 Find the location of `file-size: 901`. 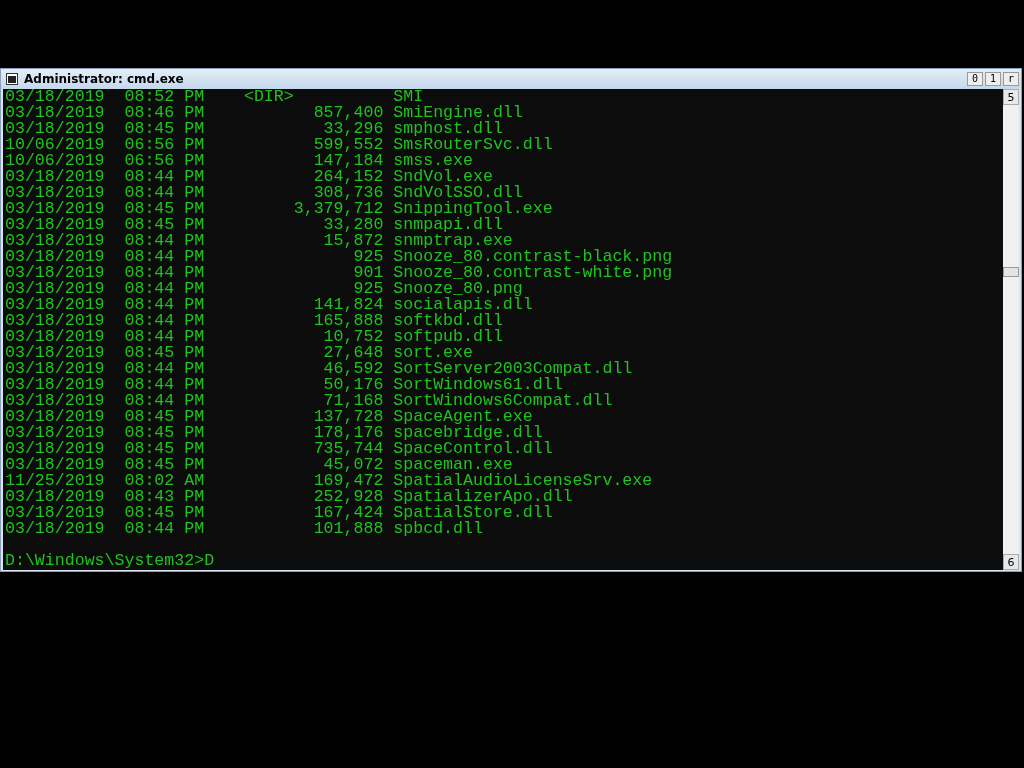

file-size: 901 is located at coordinates (368, 273).